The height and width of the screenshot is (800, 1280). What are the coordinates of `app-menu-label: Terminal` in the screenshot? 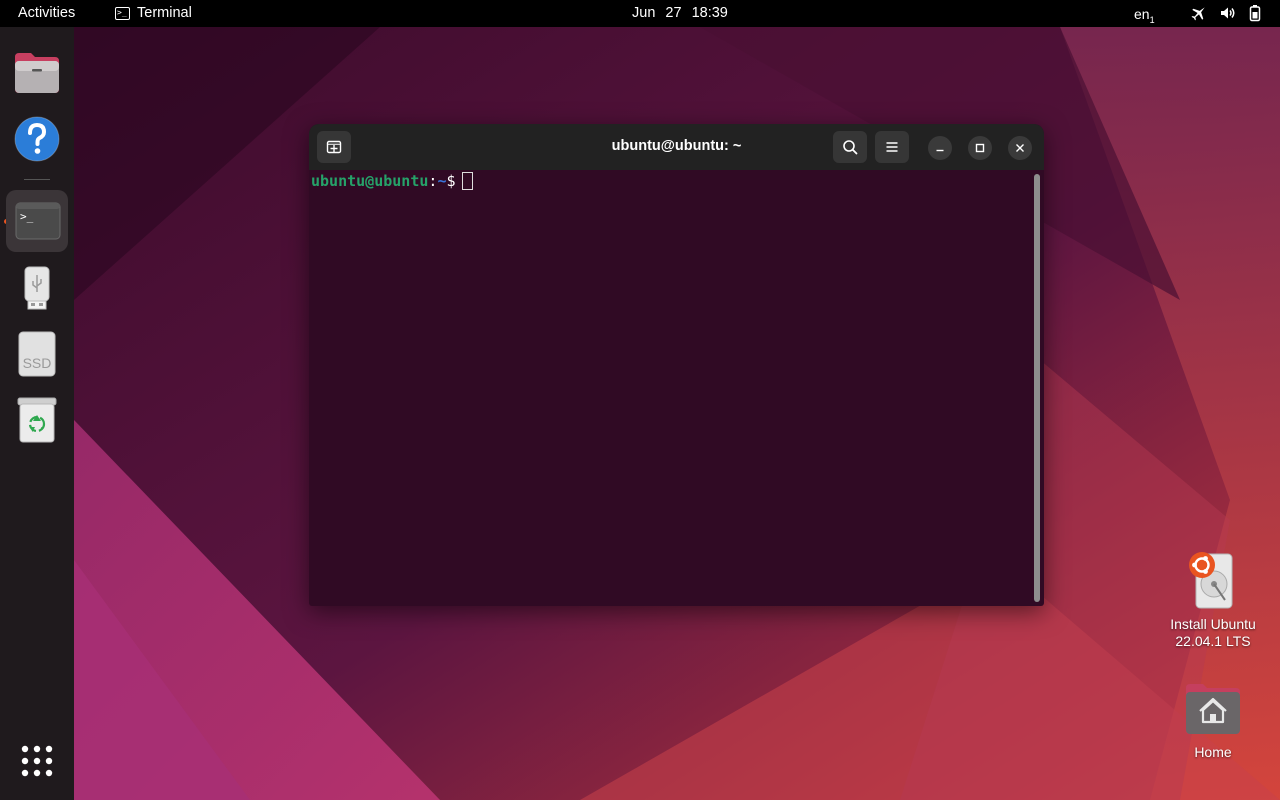 It's located at (164, 13).